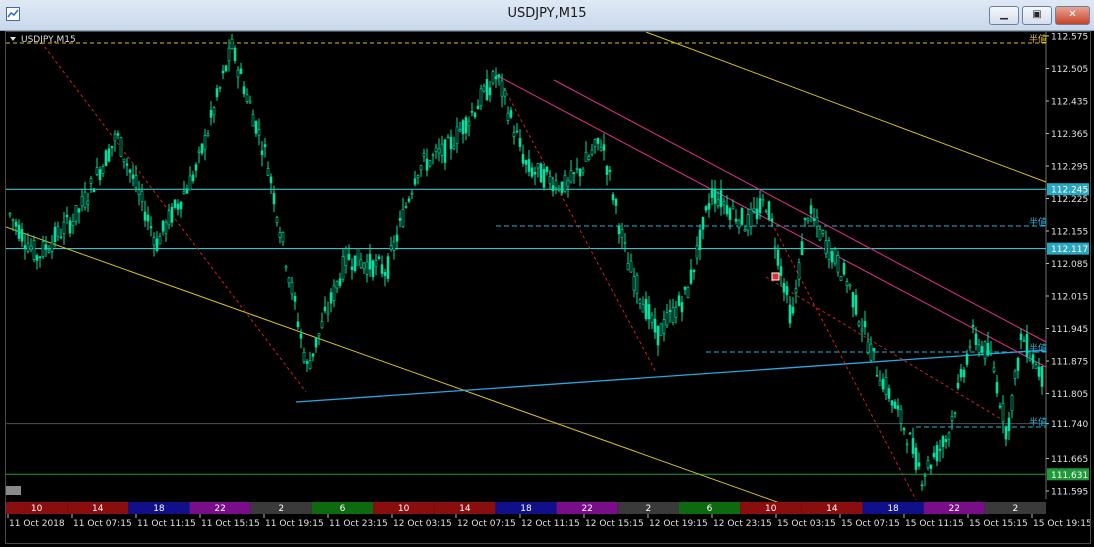  What do you see at coordinates (1069, 70) in the screenshot?
I see `price-label: 112.505` at bounding box center [1069, 70].